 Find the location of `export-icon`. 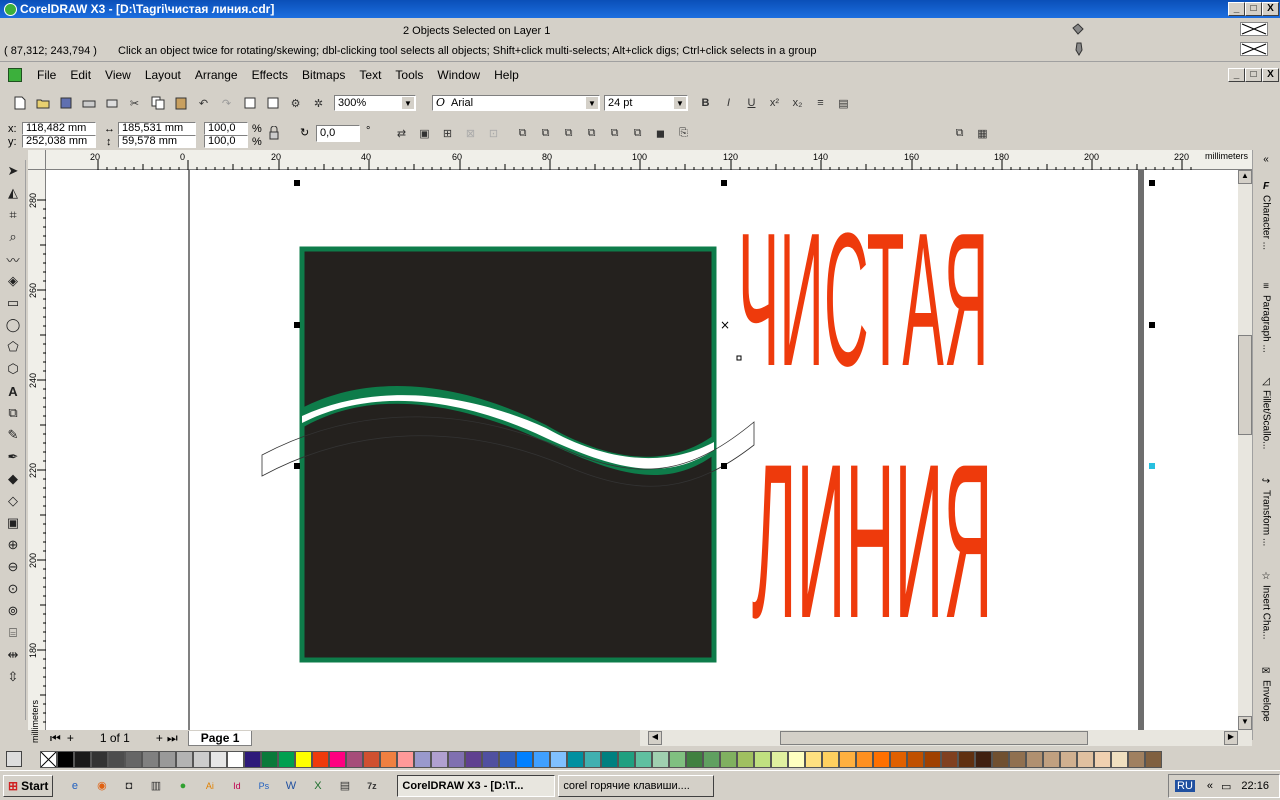

export-icon is located at coordinates (272, 103).